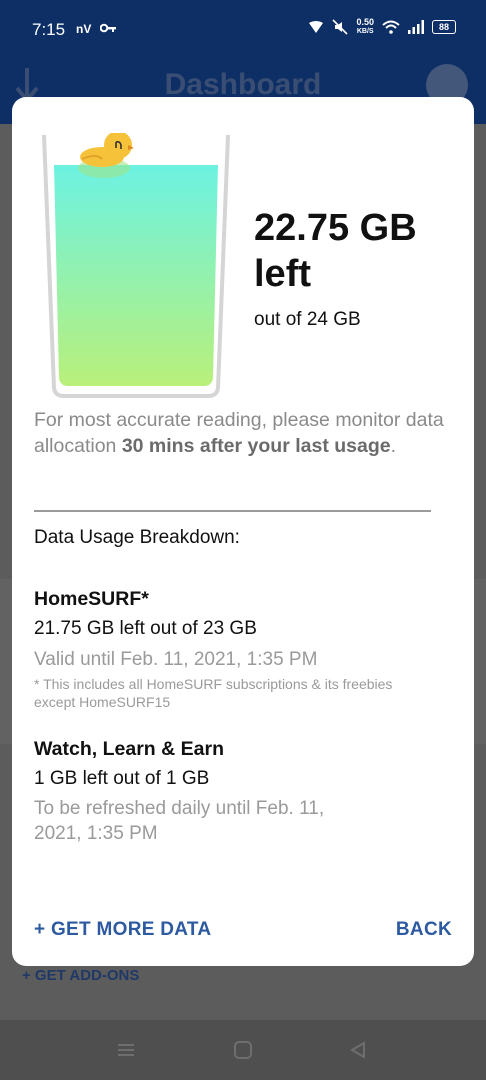 Image resolution: width=486 pixels, height=1080 pixels. What do you see at coordinates (393, 446) in the screenshot?
I see `note-suffix: .` at bounding box center [393, 446].